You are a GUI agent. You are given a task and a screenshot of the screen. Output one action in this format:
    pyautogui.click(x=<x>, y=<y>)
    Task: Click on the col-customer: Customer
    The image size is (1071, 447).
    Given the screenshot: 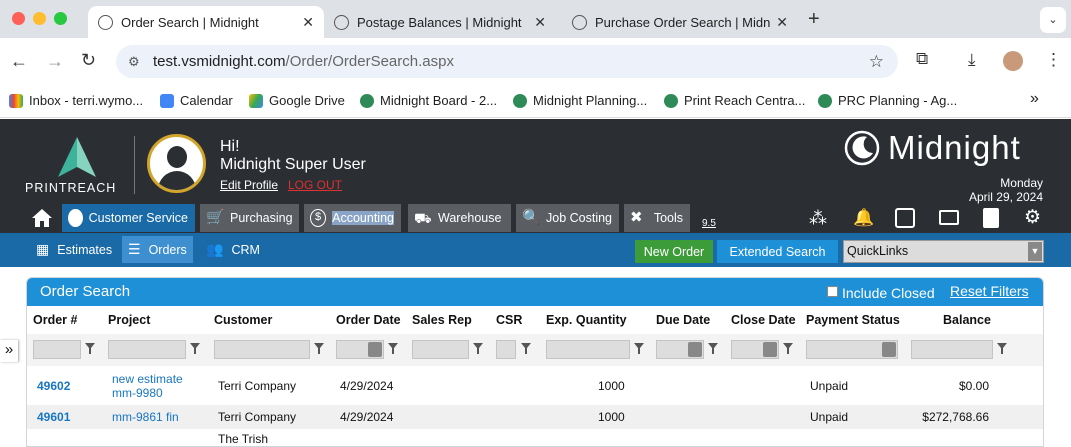 What is the action you would take?
    pyautogui.click(x=243, y=320)
    